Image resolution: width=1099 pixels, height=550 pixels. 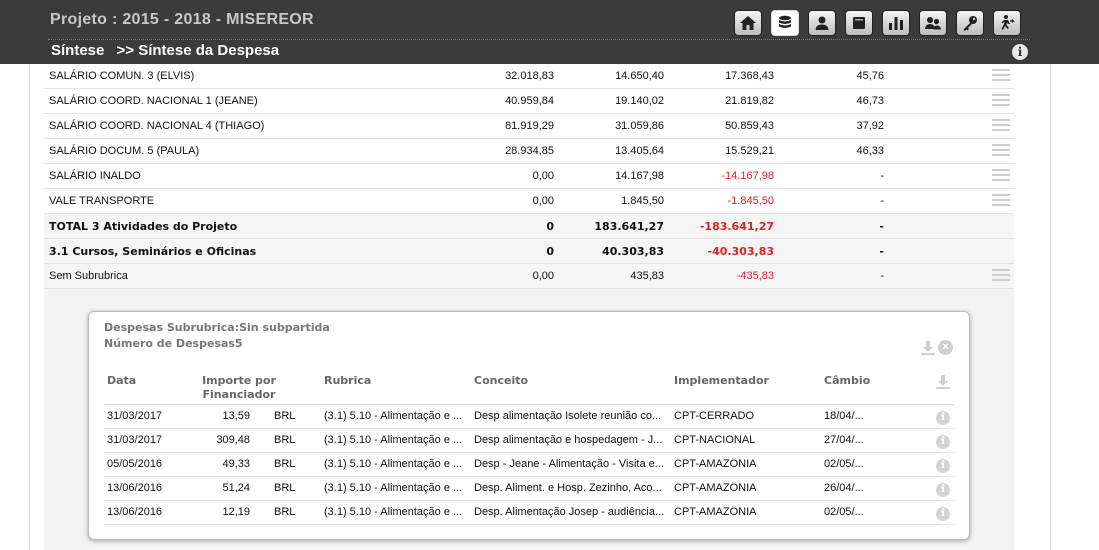 I want to click on row-name: SALÁRIO INALDO, so click(x=95, y=176).